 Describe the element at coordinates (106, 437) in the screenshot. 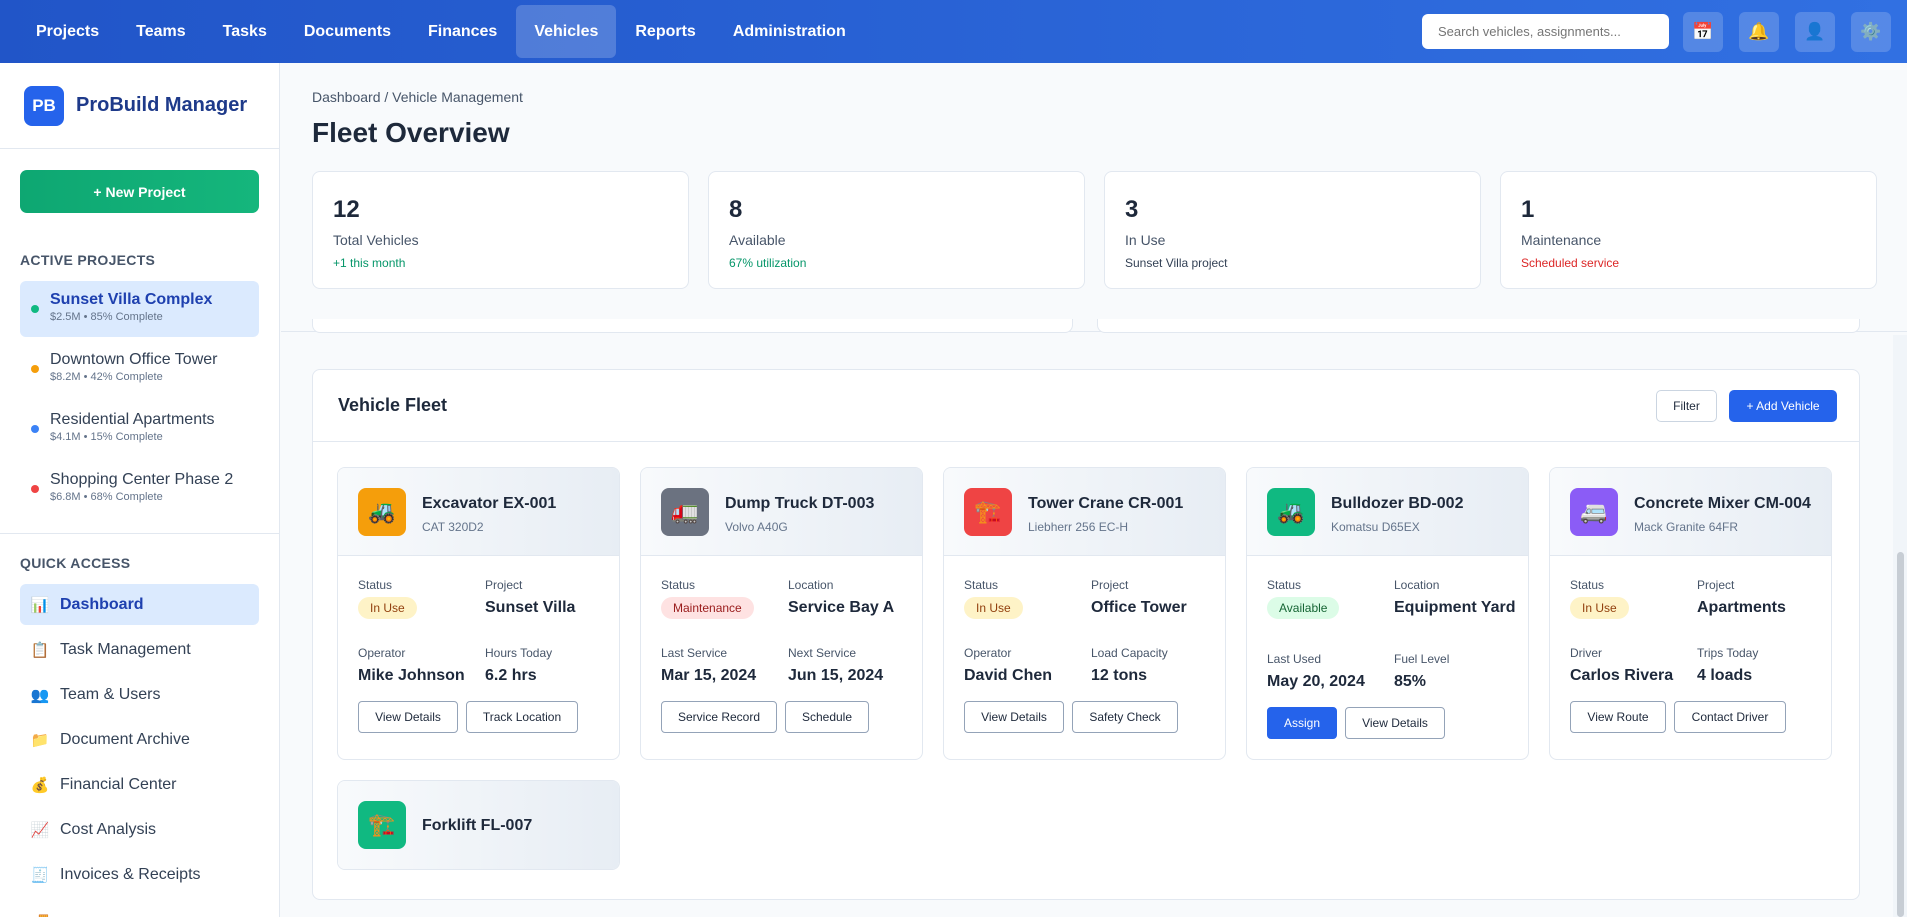

I see `project-meta: $4.1M • 15% Complete` at that location.